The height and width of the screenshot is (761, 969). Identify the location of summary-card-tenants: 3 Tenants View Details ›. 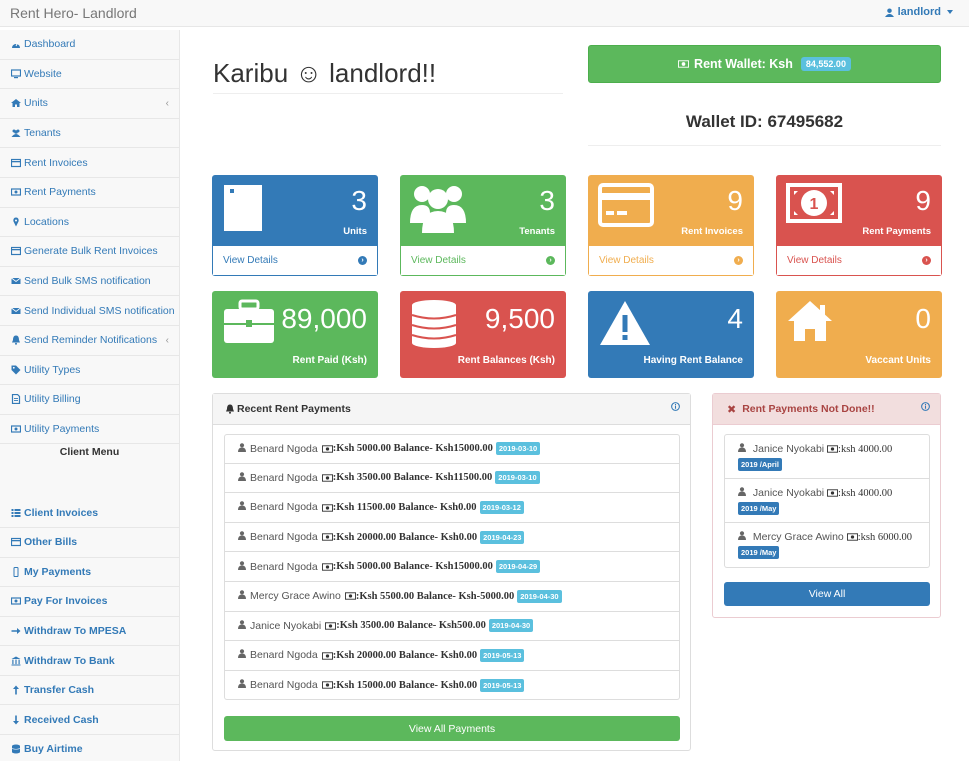
(483, 225).